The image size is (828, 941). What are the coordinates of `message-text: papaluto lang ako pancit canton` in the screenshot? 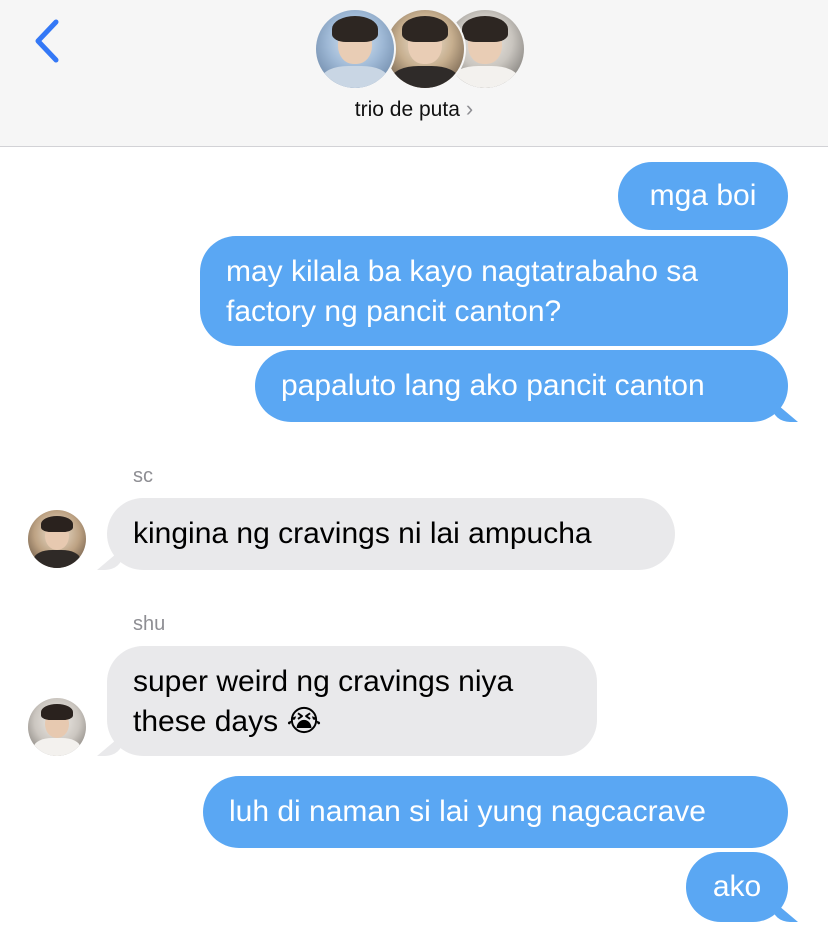 It's located at (493, 385).